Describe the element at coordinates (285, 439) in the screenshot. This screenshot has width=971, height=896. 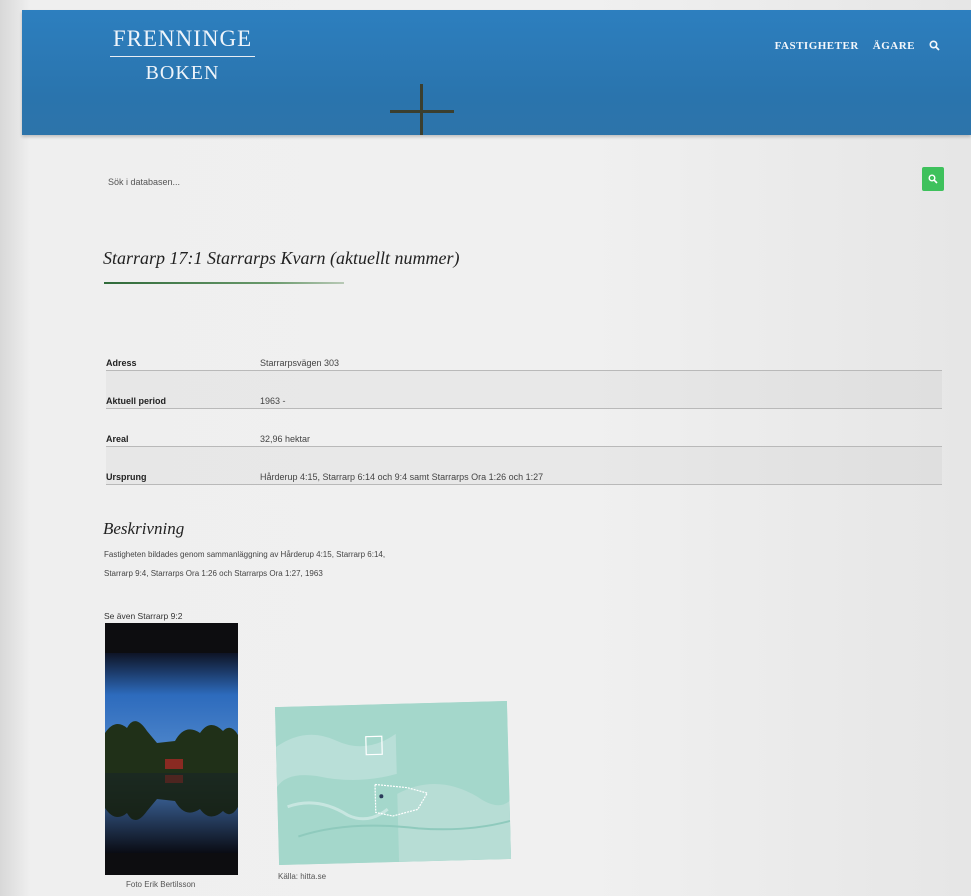
I see `row-value-areal: 32,96 hektar` at that location.